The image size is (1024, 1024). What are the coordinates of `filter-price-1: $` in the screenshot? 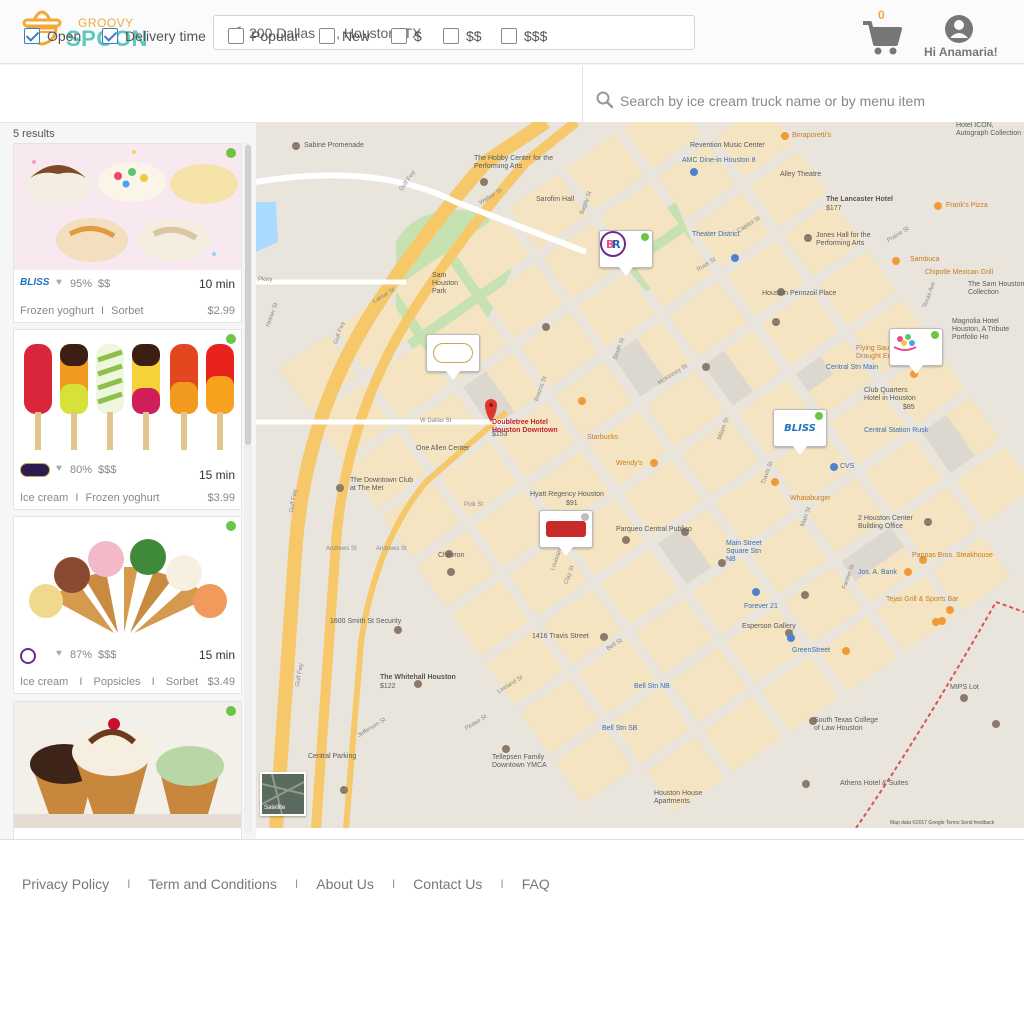 It's located at (406, 36).